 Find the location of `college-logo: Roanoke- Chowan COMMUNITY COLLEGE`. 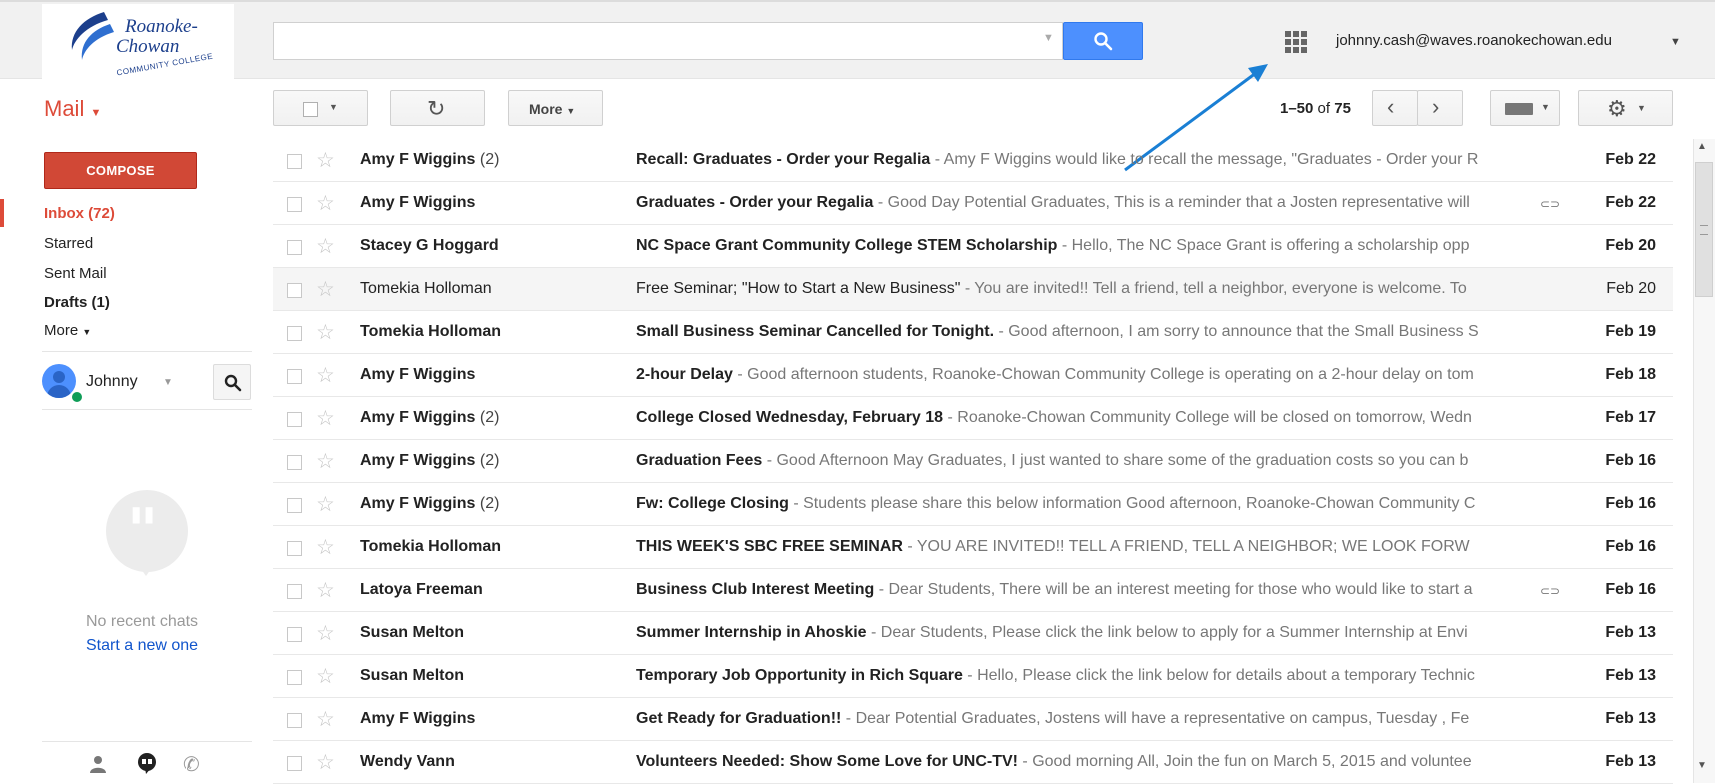

college-logo: Roanoke- Chowan COMMUNITY COLLEGE is located at coordinates (138, 42).